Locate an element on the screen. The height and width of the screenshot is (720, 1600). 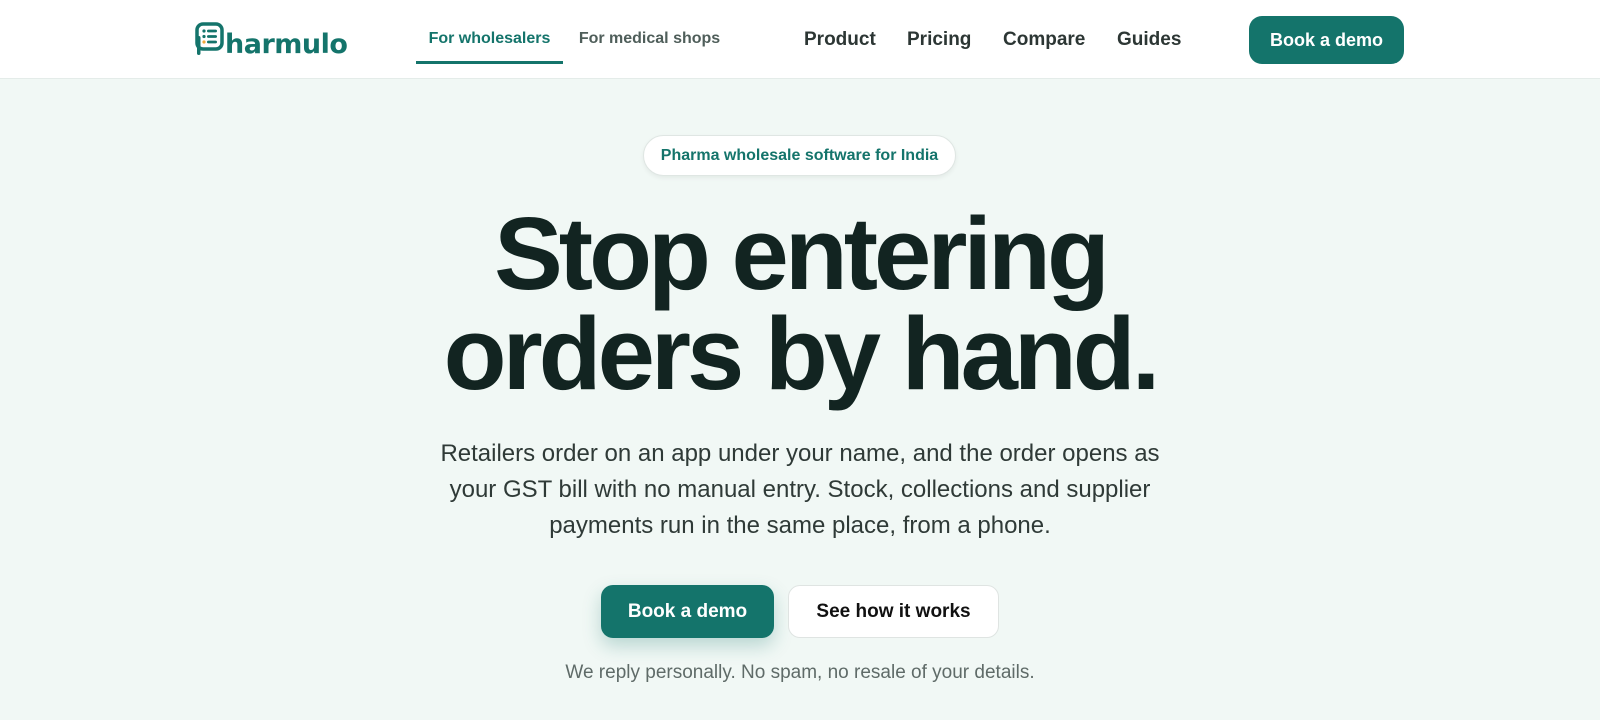
see-how-it-works-button: See how it works is located at coordinates (893, 611).